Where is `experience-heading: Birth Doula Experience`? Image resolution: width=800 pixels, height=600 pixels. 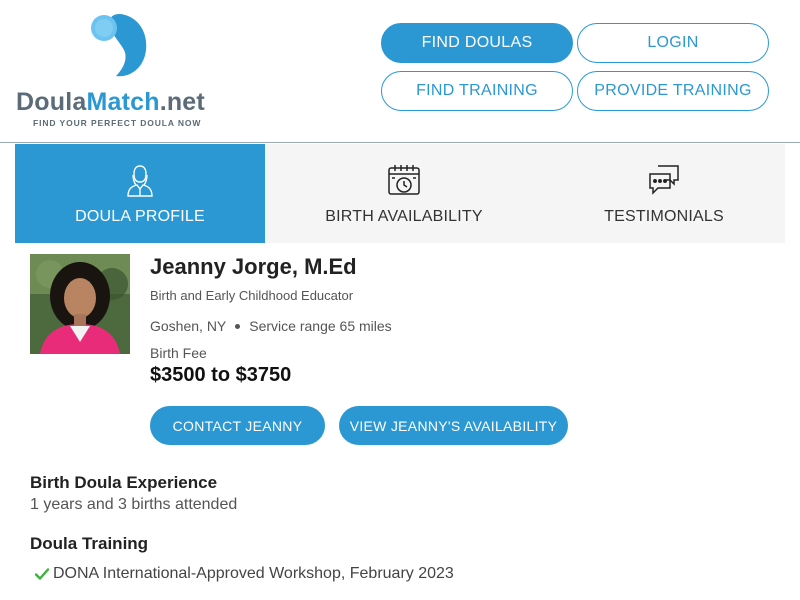
experience-heading: Birth Doula Experience is located at coordinates (124, 482).